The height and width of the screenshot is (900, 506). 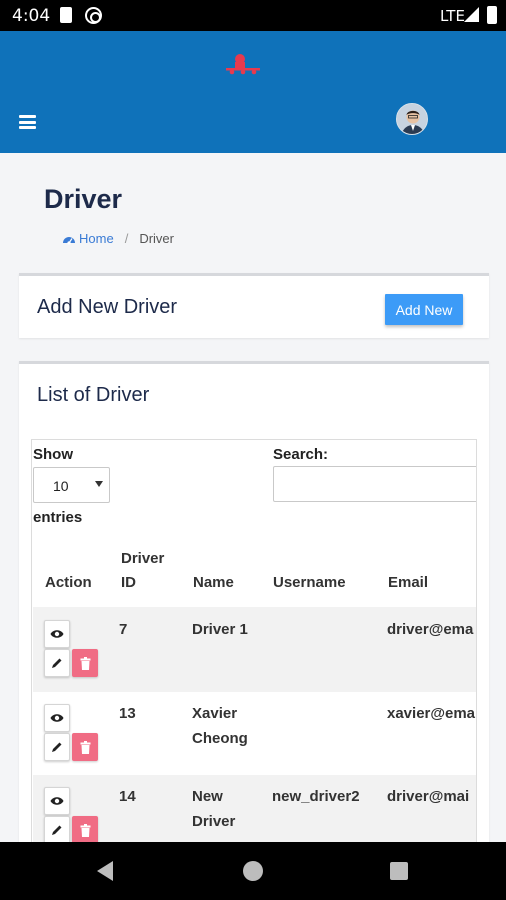 What do you see at coordinates (105, 871) in the screenshot?
I see `back-icon` at bounding box center [105, 871].